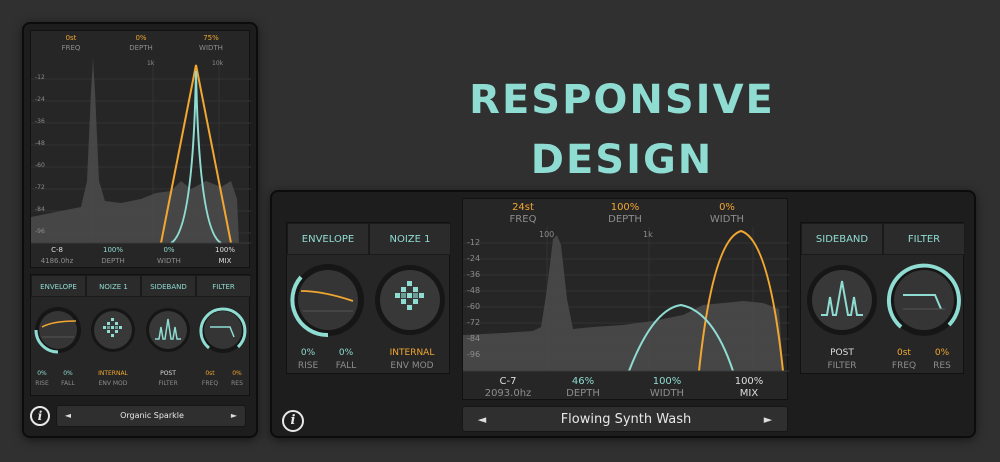 This screenshot has width=1000, height=462. What do you see at coordinates (168, 330) in the screenshot?
I see `portrait-sideband-knob` at bounding box center [168, 330].